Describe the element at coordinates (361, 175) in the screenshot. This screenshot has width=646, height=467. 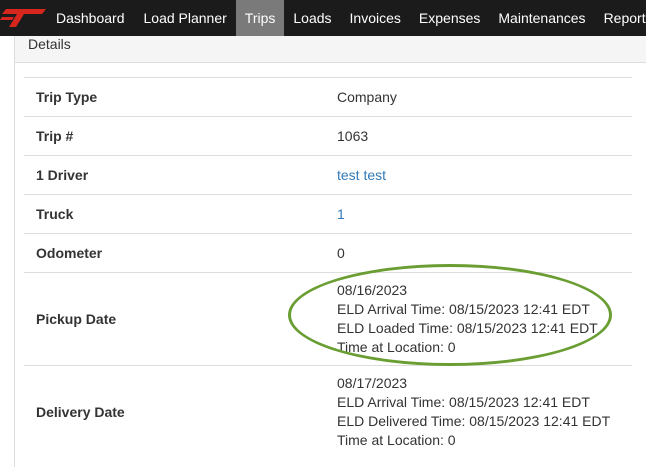
I see `driver-link: test test` at that location.